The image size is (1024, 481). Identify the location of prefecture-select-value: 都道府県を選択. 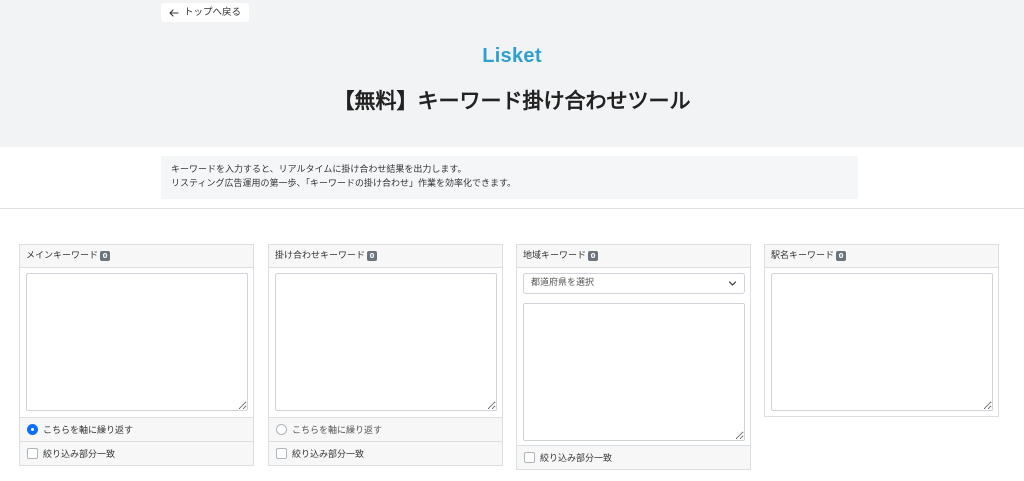
(563, 283).